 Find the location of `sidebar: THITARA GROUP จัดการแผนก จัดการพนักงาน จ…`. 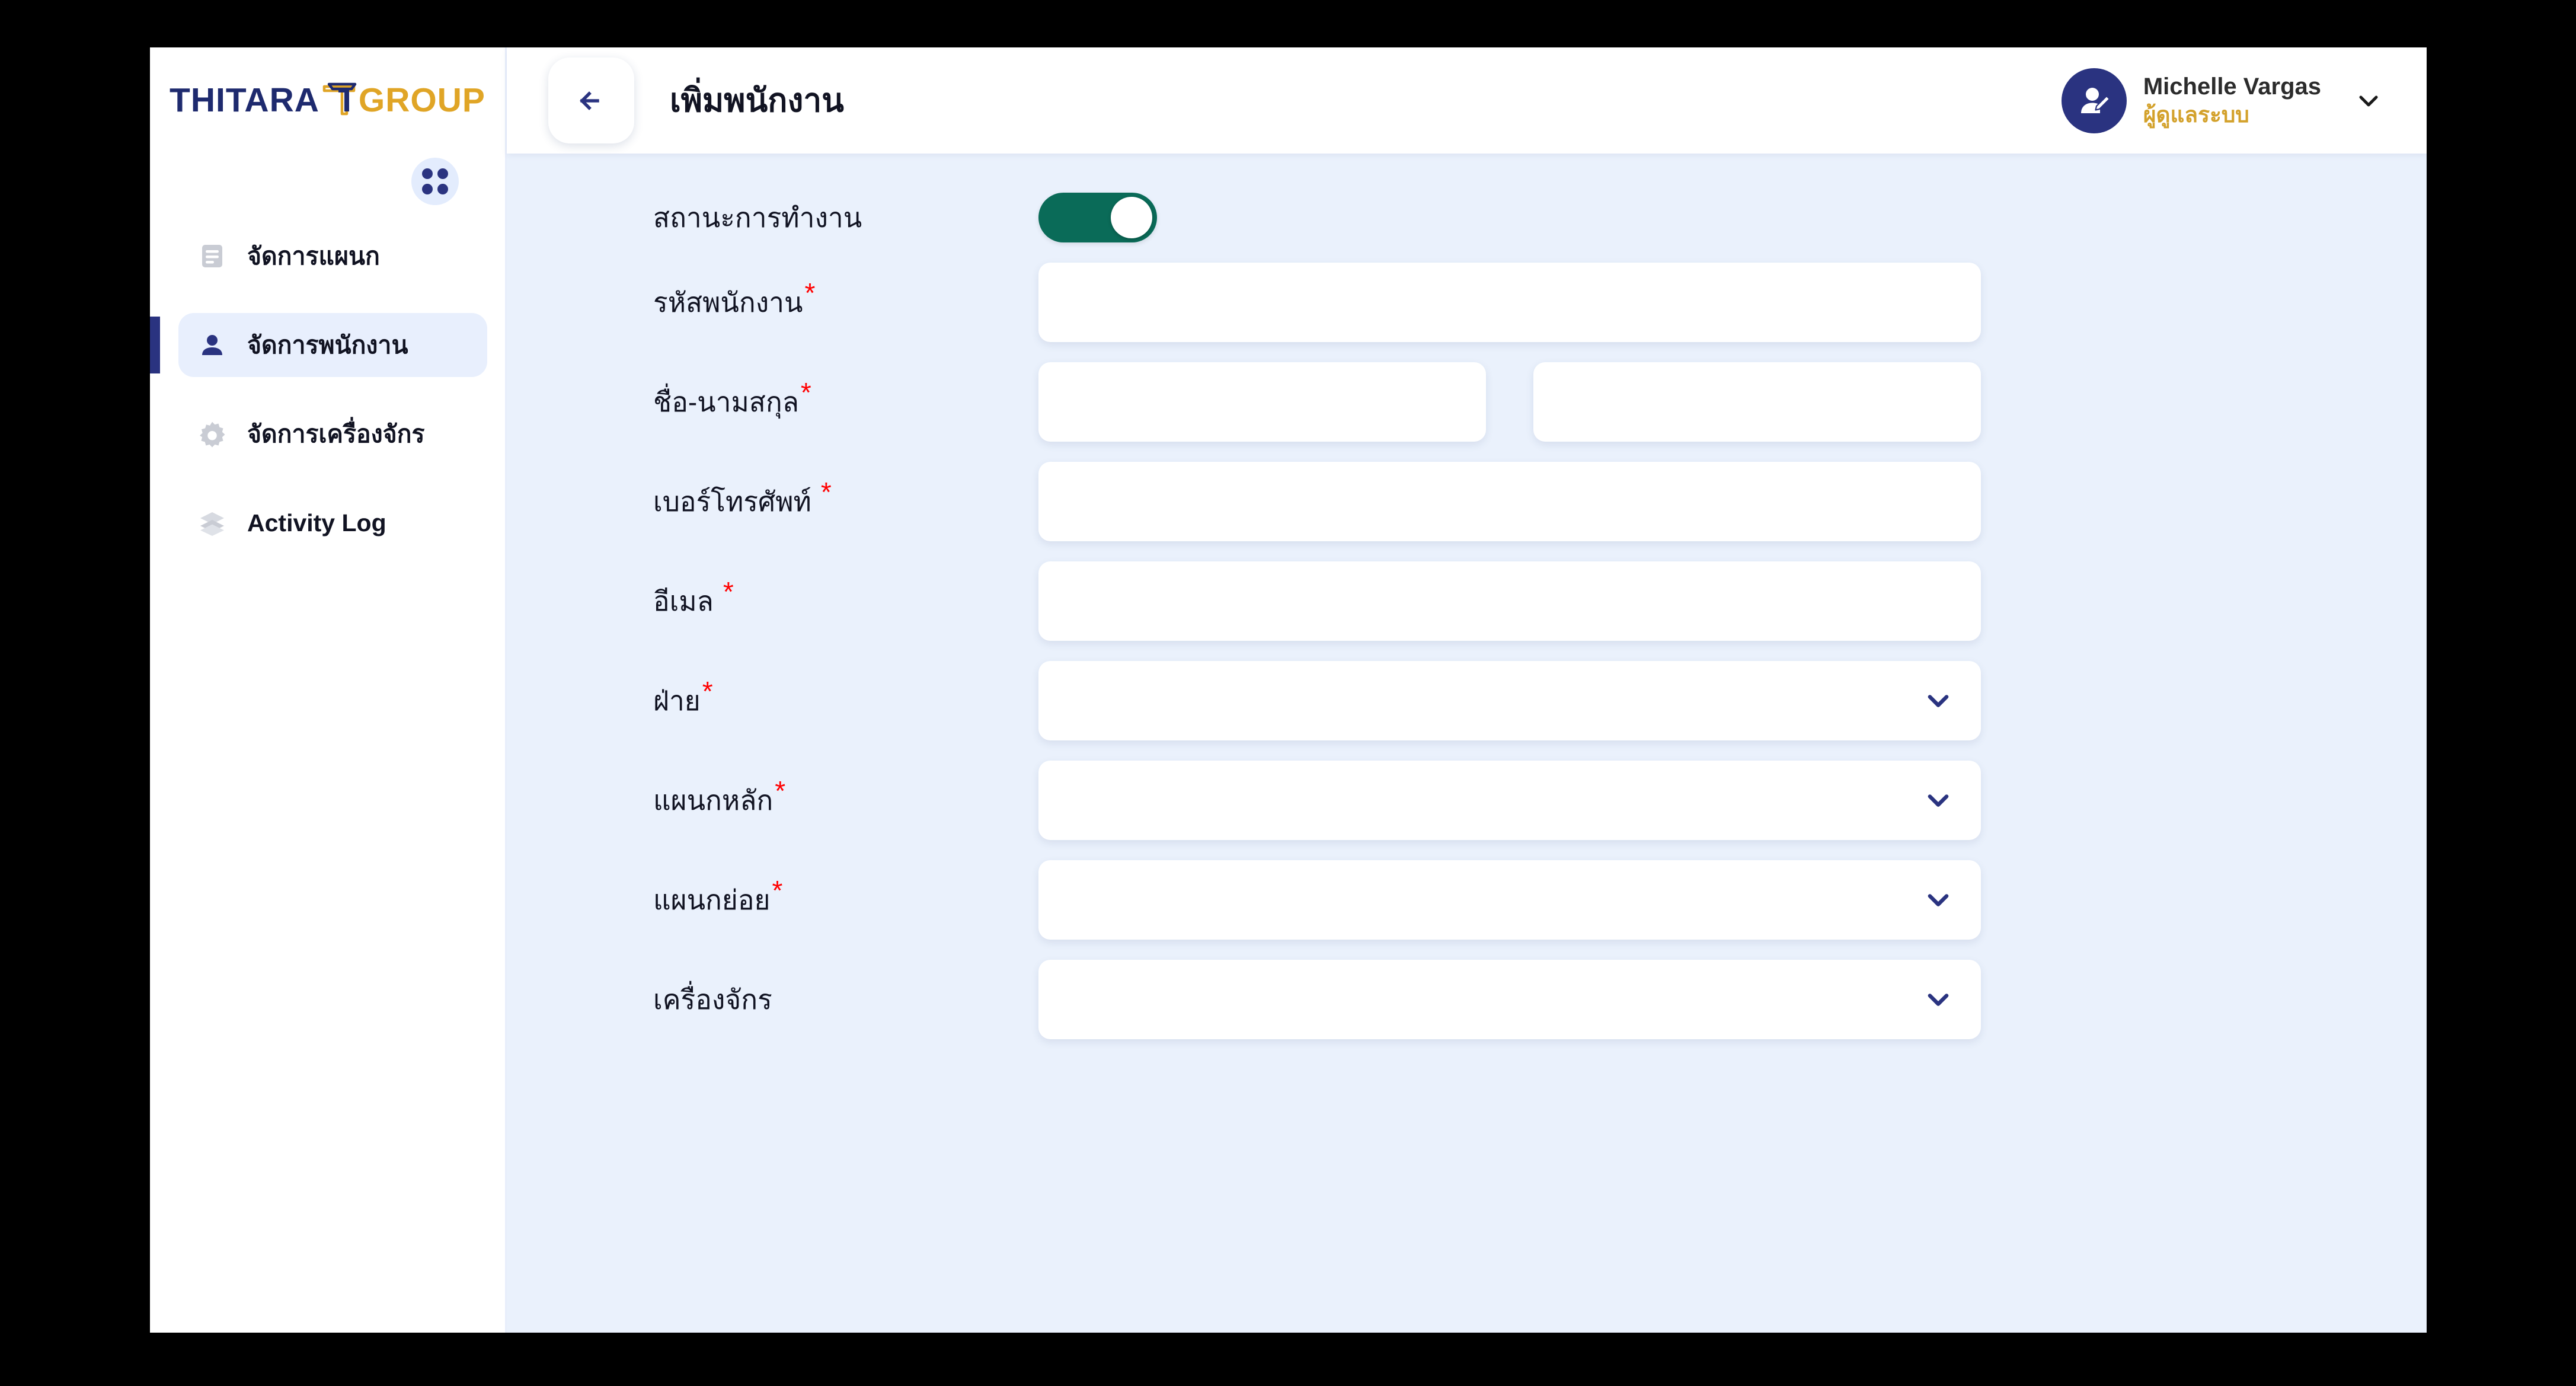

sidebar: THITARA GROUP จัดการแผนก จัดการพนักงาน จ… is located at coordinates (328, 690).